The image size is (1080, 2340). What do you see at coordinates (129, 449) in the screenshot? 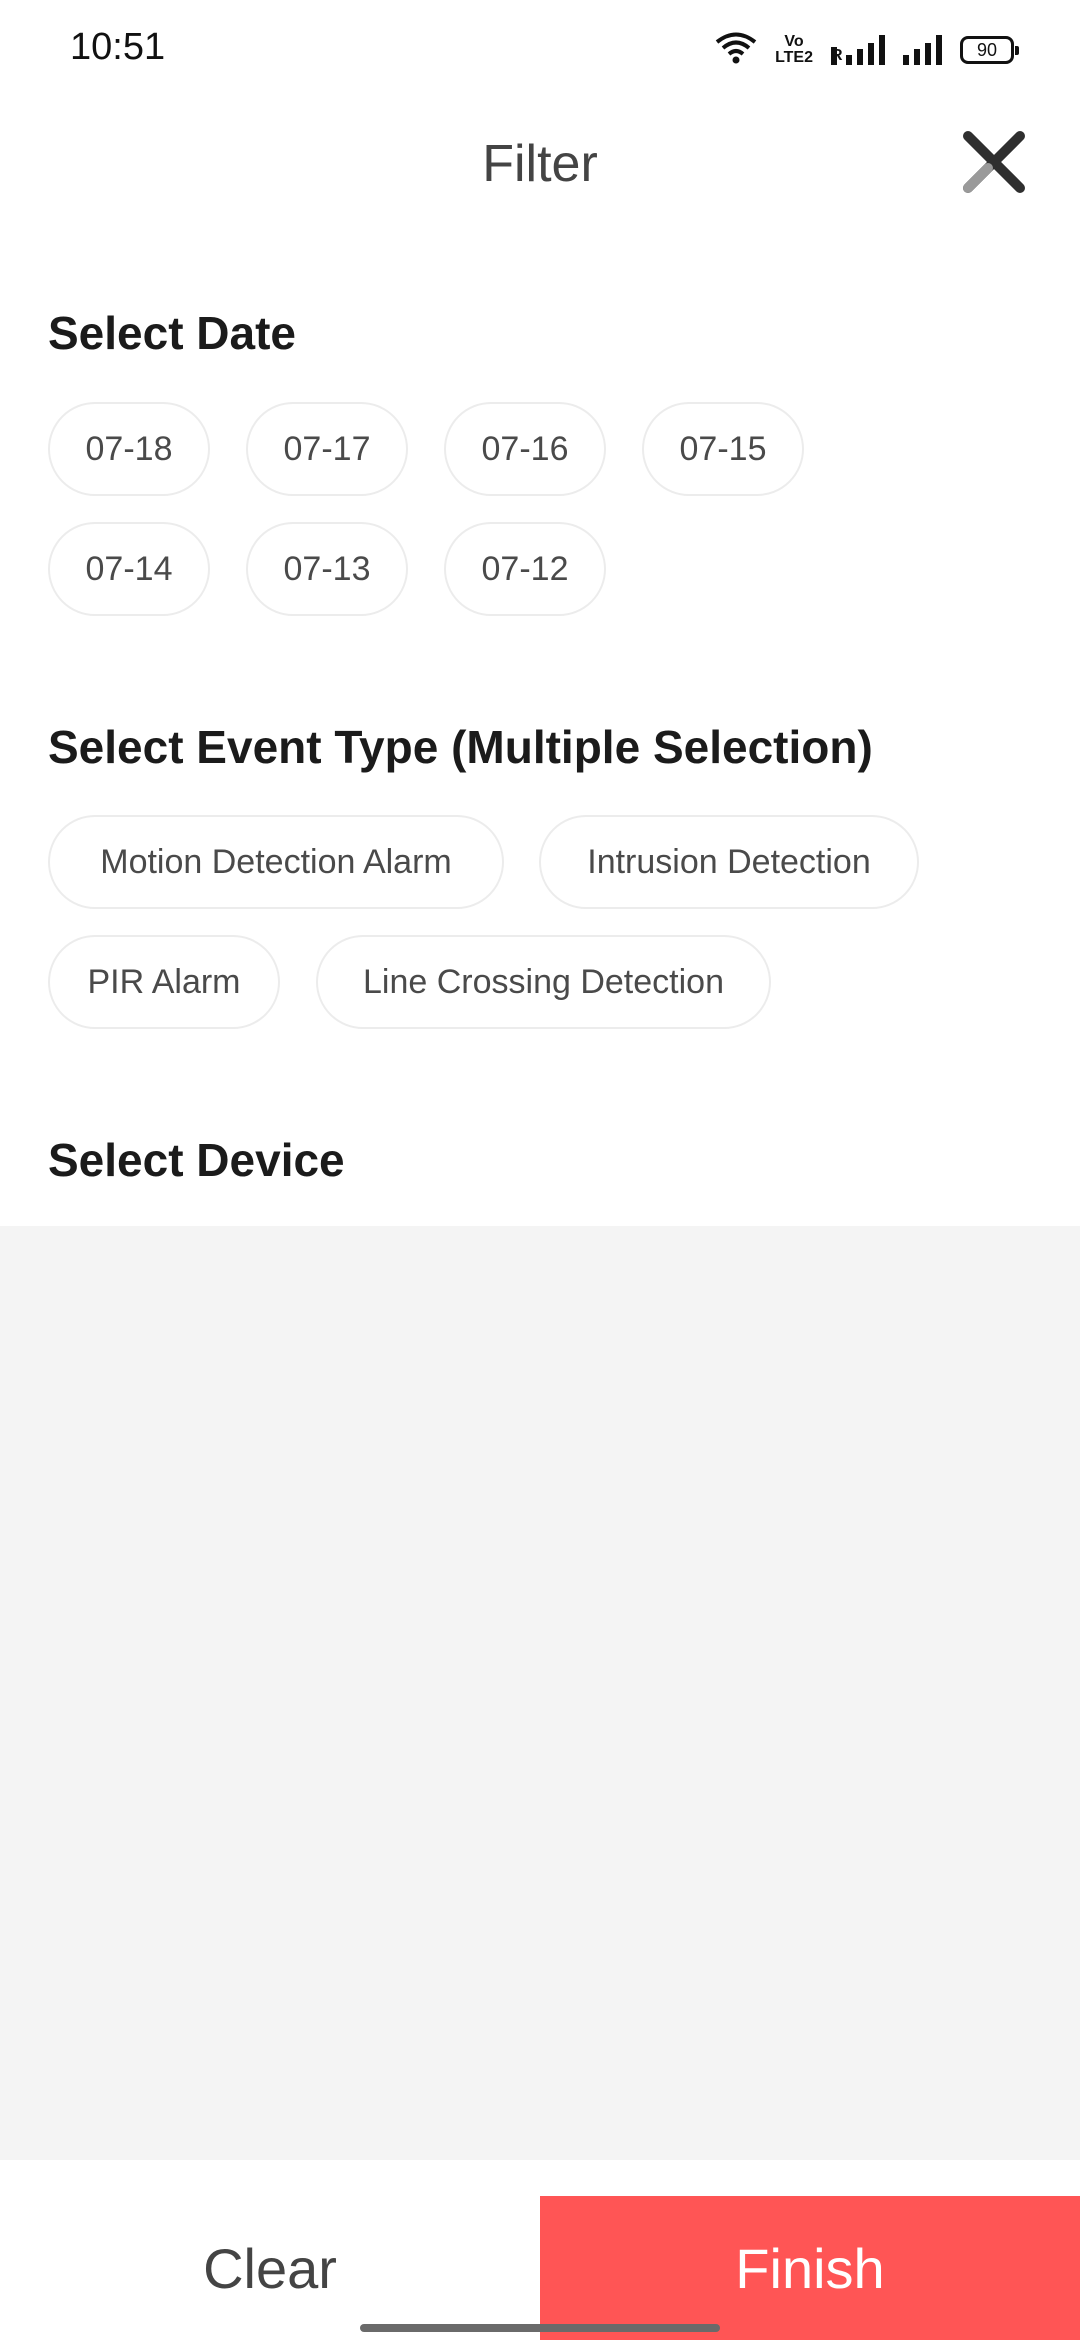
I see `date-chip: 07-18` at bounding box center [129, 449].